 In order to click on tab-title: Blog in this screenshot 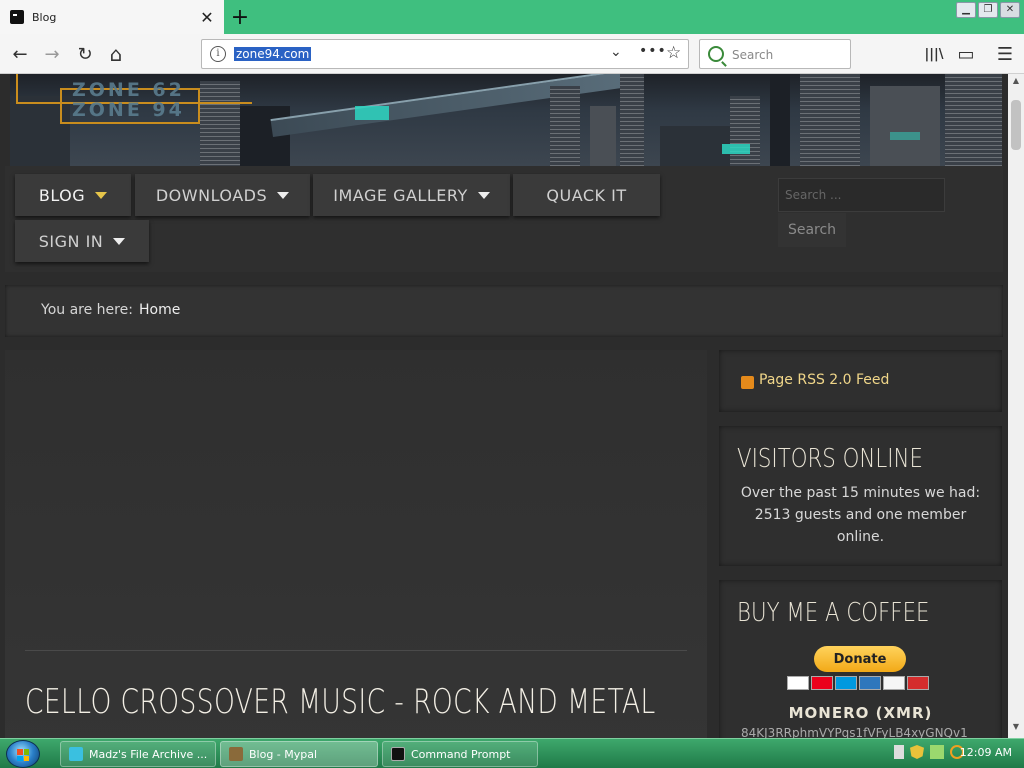, I will do `click(44, 17)`.